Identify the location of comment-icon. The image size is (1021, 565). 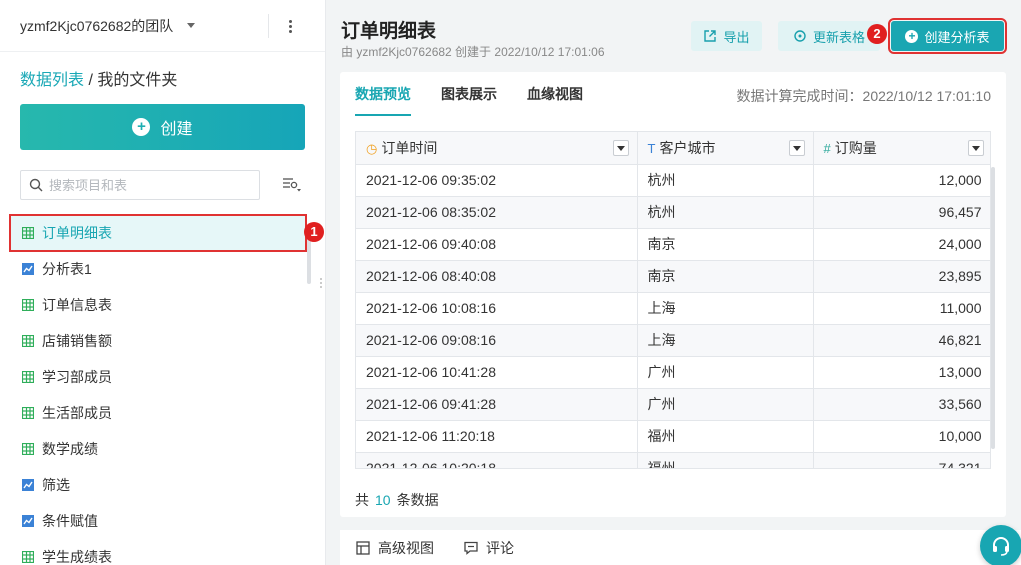
(471, 548).